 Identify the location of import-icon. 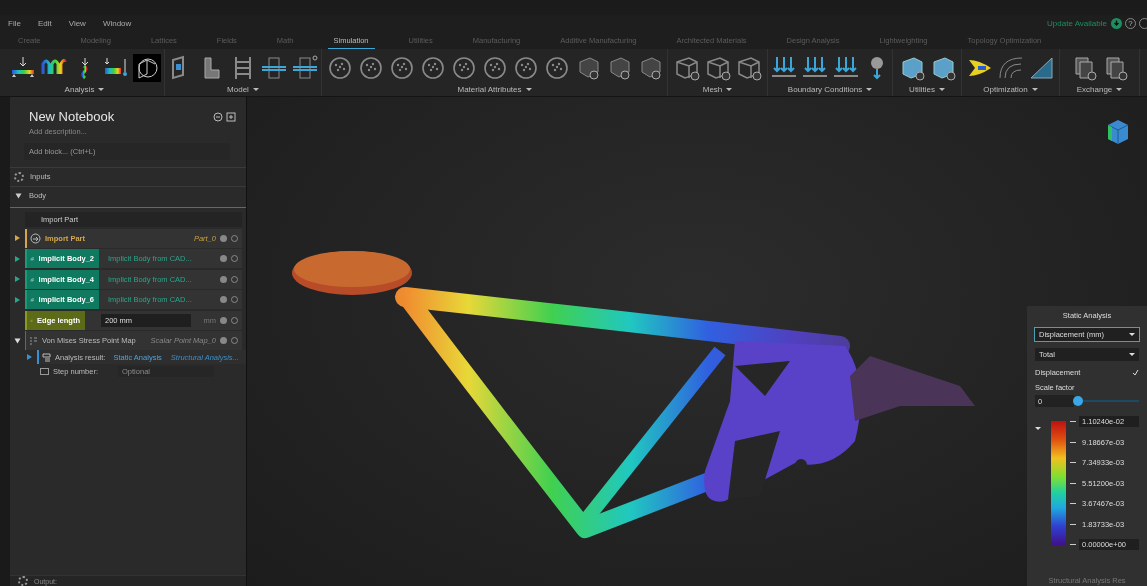
(35, 238).